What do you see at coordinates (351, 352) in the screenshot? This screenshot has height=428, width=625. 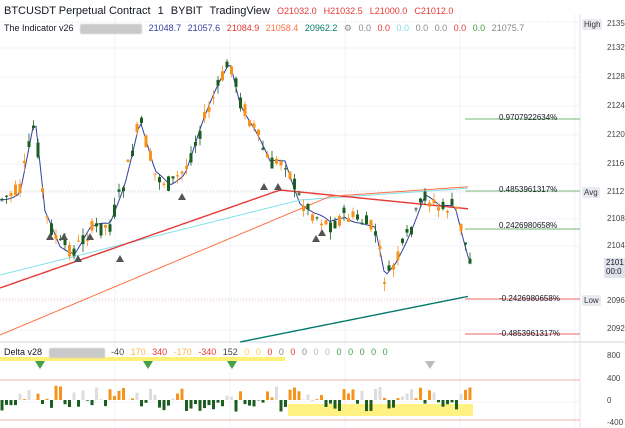 I see `delta-value-16: 0` at bounding box center [351, 352].